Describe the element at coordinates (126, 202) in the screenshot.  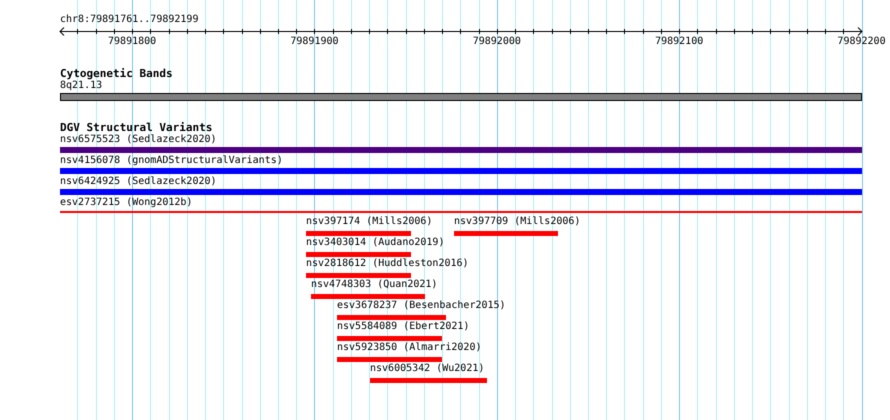
I see `variant-label: esv2737215 (Wong2012b)` at that location.